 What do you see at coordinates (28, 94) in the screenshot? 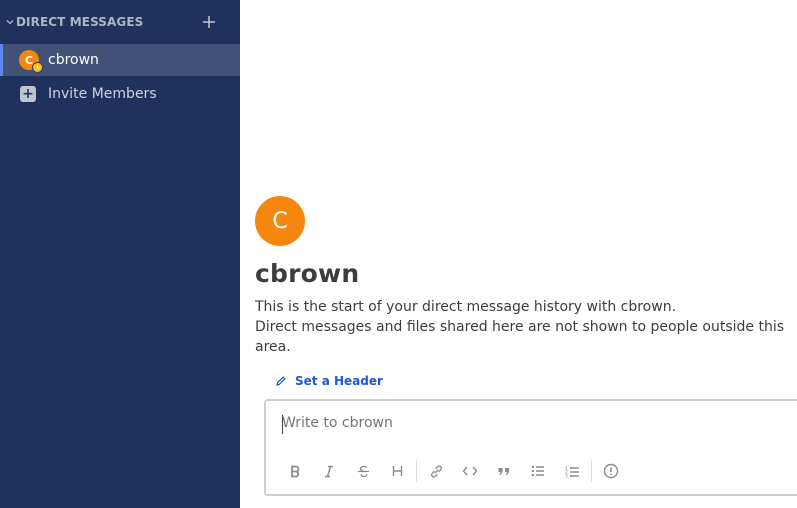
I see `plus-box-icon: +` at bounding box center [28, 94].